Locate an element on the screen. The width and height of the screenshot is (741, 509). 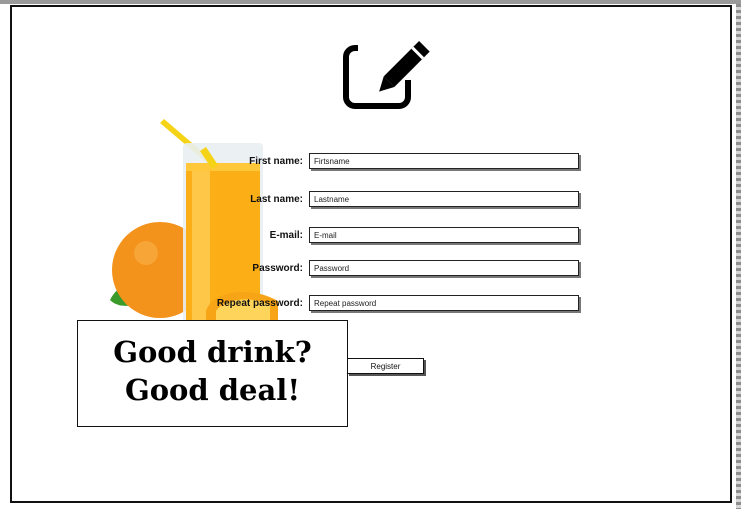
email-input is located at coordinates (444, 235).